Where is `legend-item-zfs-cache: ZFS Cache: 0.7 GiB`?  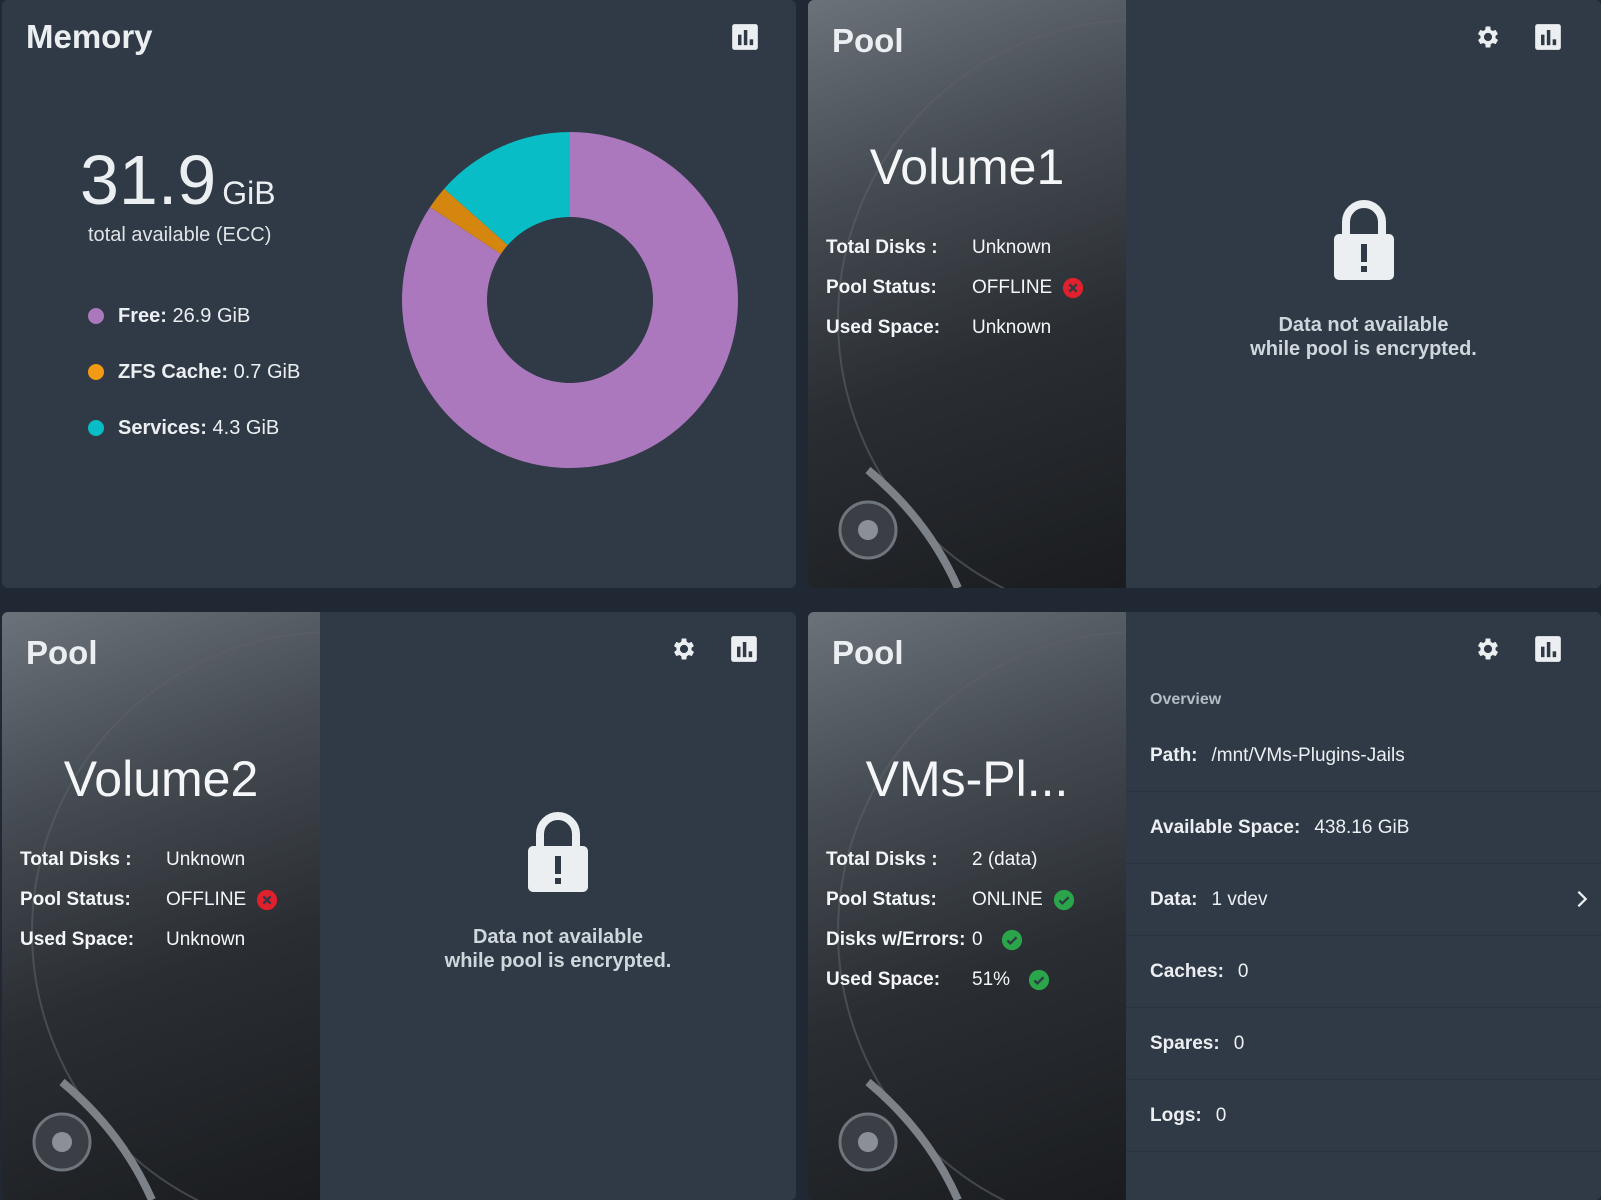
legend-item-zfs-cache: ZFS Cache: 0.7 GiB is located at coordinates (194, 372).